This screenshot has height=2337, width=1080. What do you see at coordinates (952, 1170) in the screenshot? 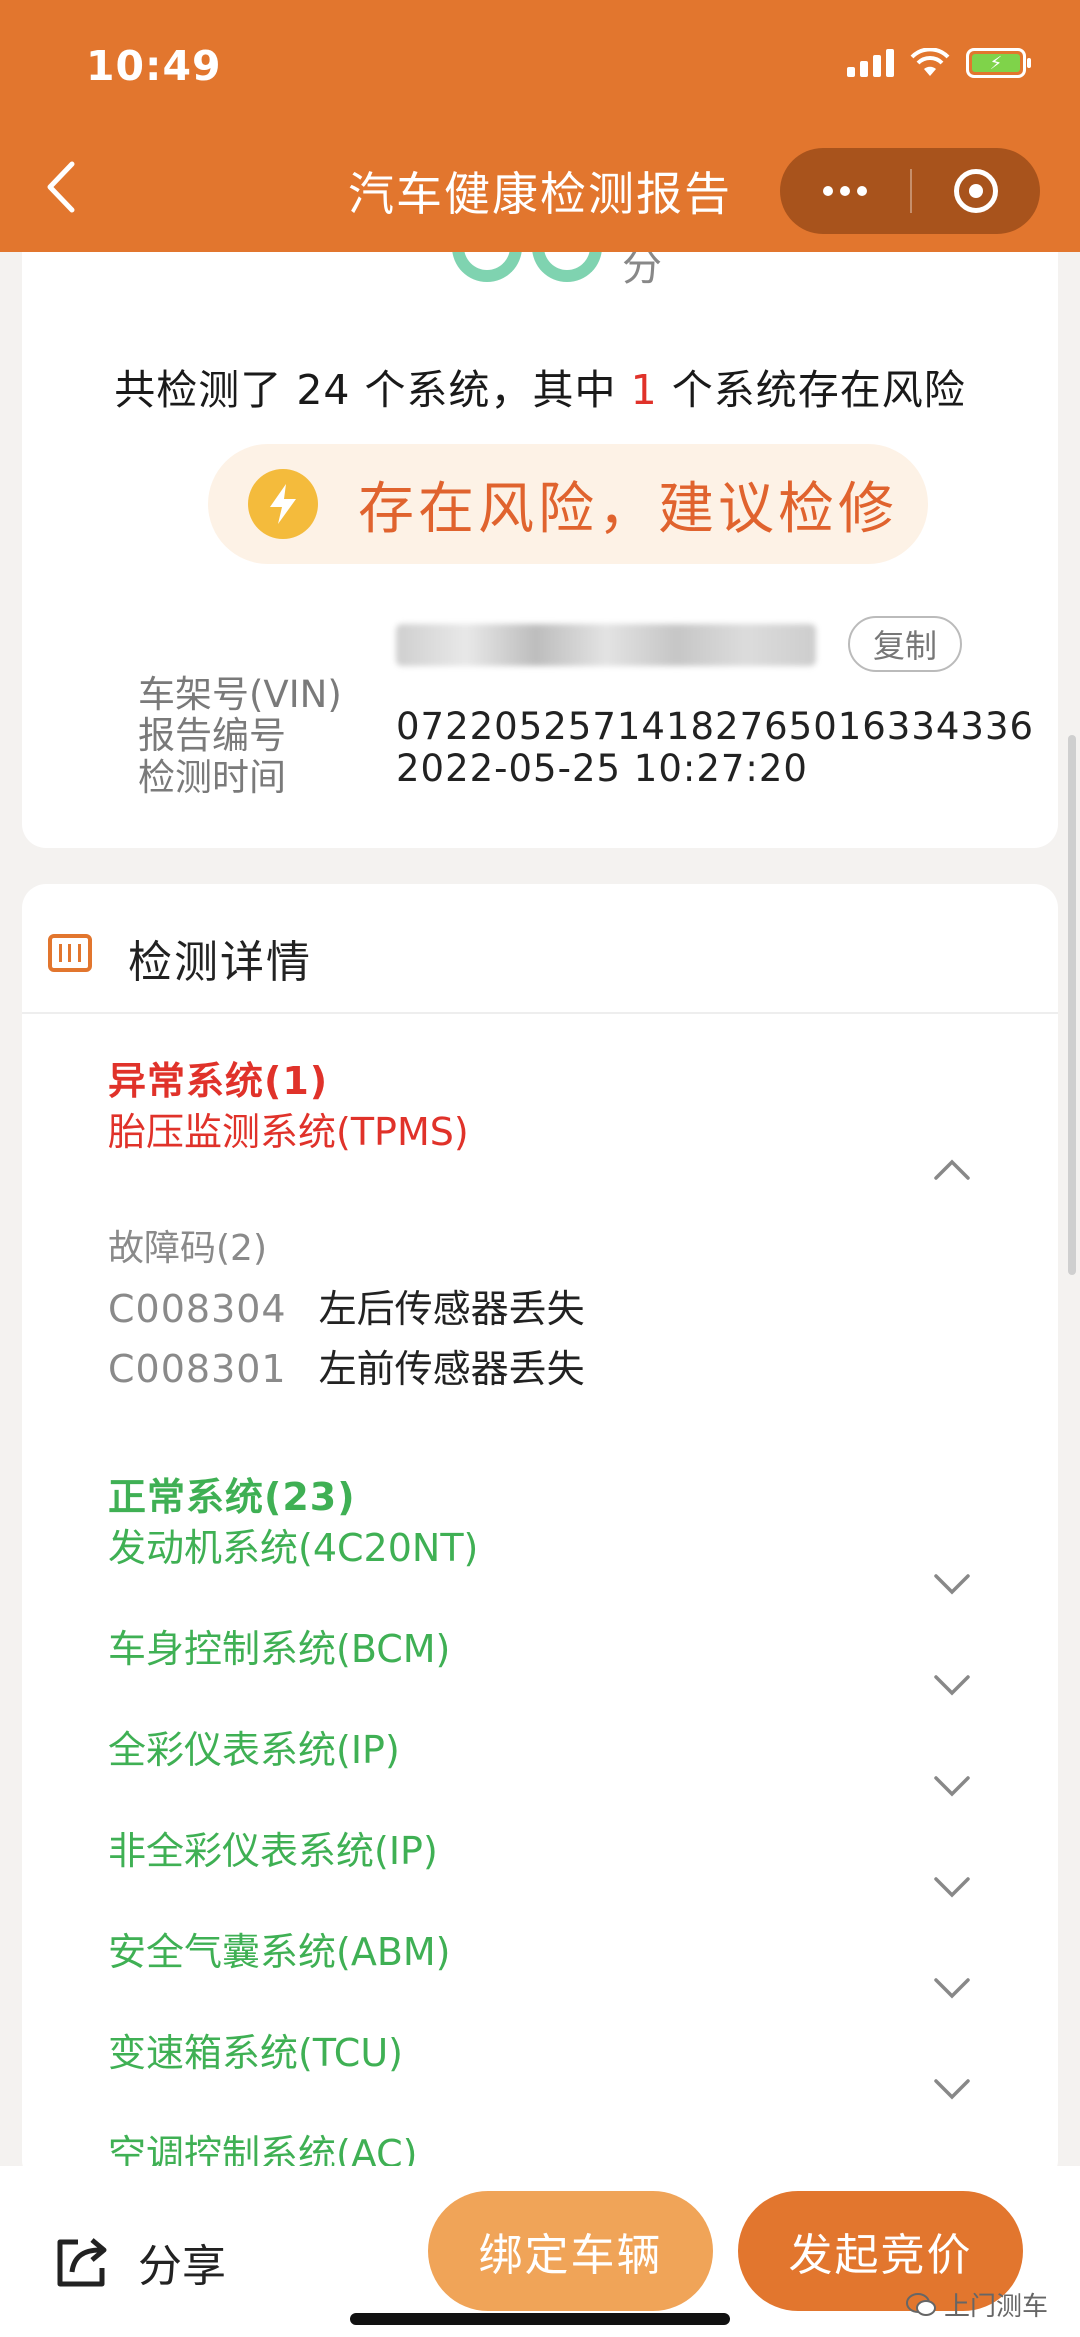
I see `chevron-up-icon` at bounding box center [952, 1170].